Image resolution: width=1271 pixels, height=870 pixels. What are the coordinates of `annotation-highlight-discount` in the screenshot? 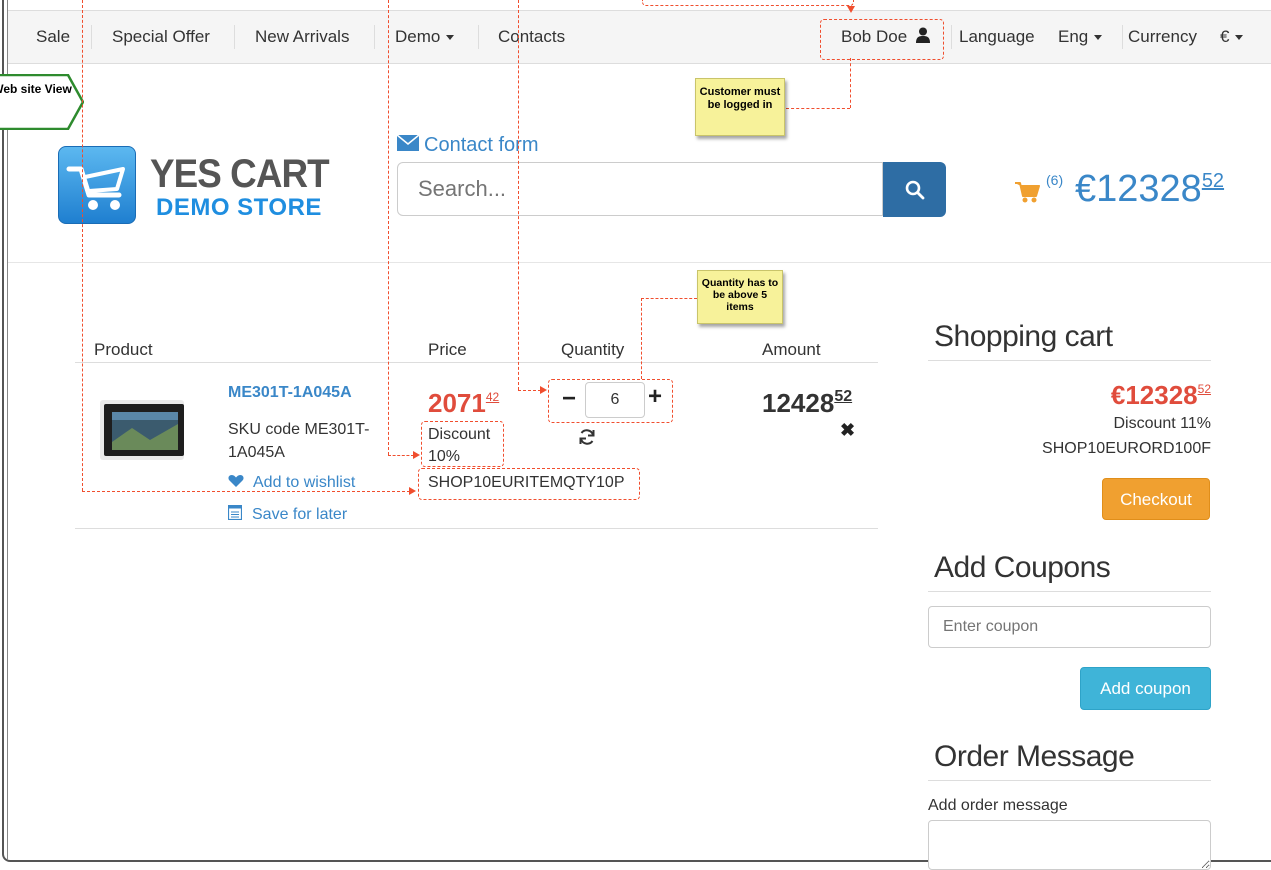 It's located at (462, 444).